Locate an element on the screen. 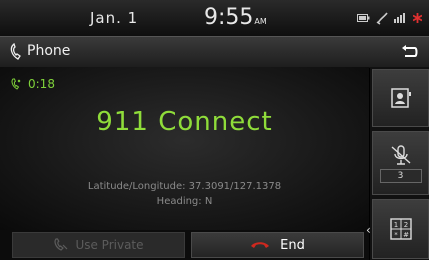 The height and width of the screenshot is (260, 429). mic-mute-button: 3 is located at coordinates (400, 163).